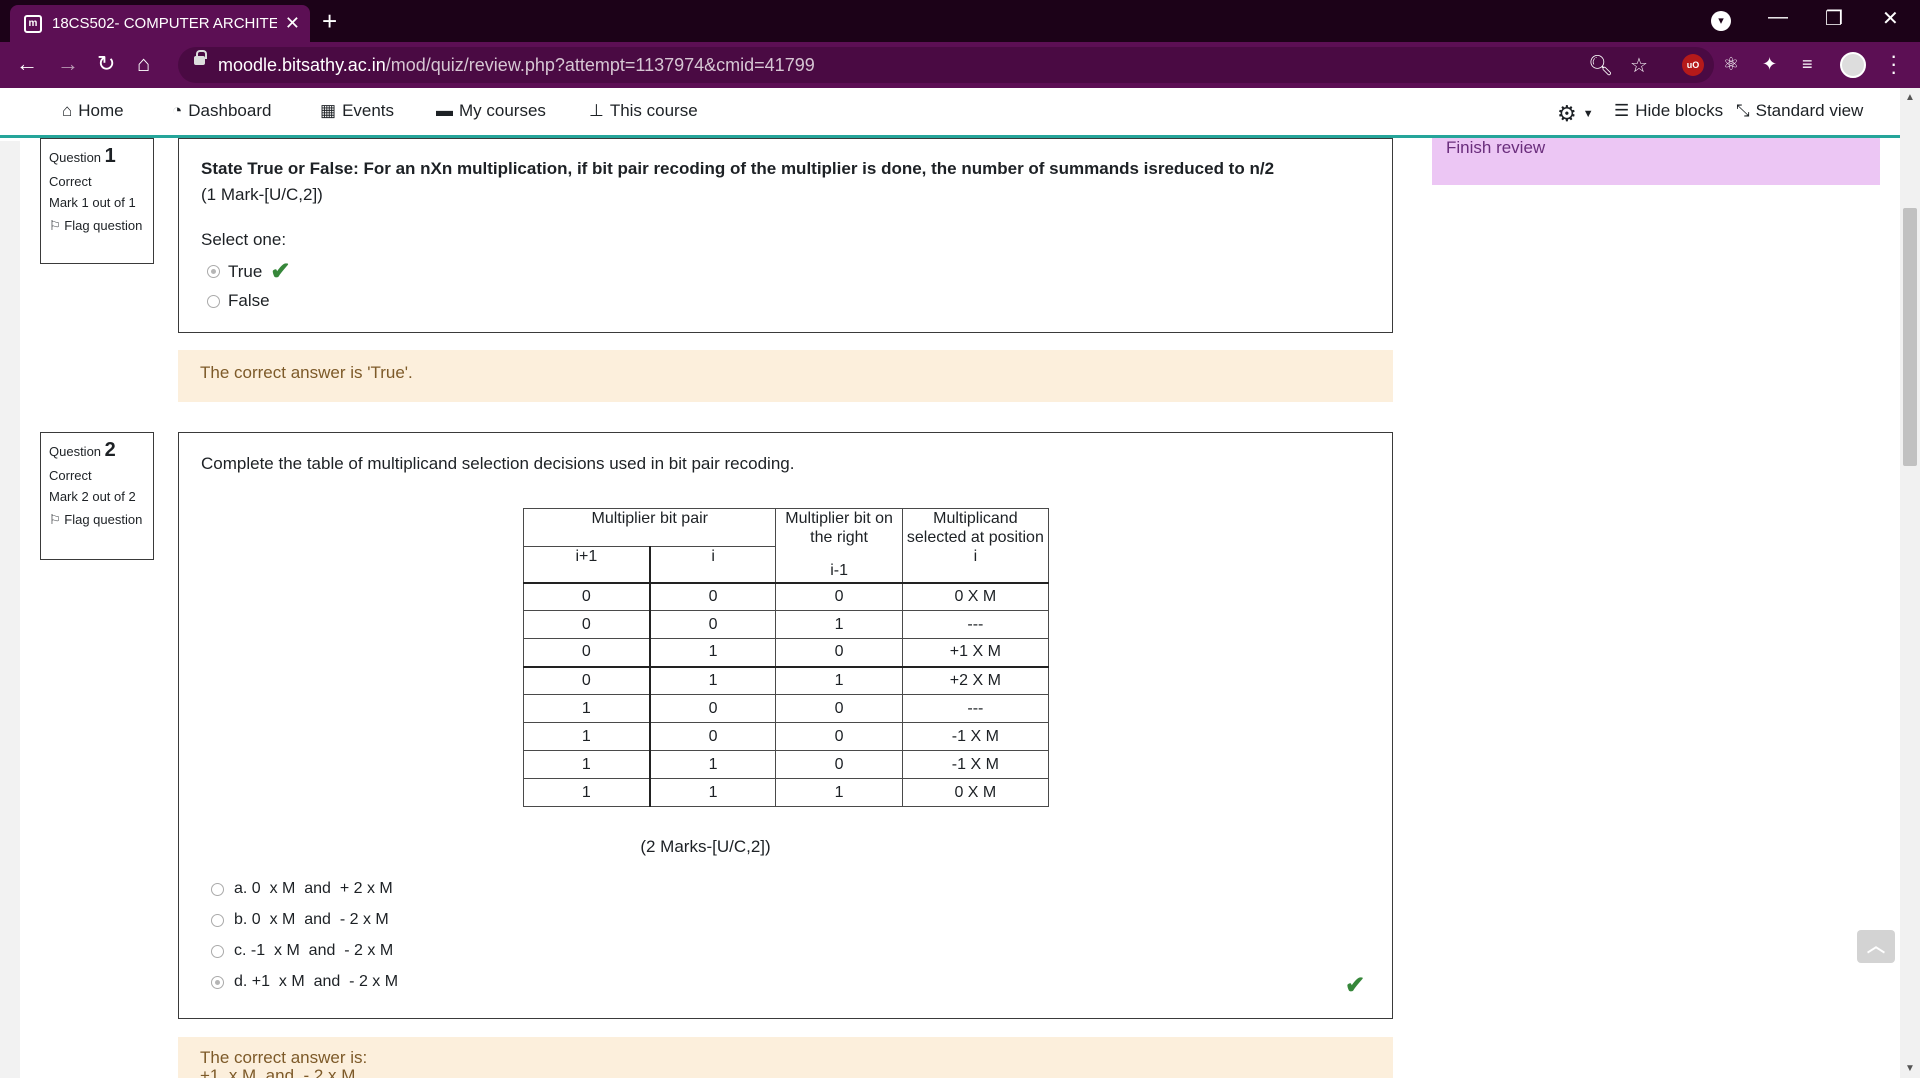 This screenshot has height=1078, width=1920. What do you see at coordinates (1567, 113) in the screenshot?
I see `gear-icon: ⚙` at bounding box center [1567, 113].